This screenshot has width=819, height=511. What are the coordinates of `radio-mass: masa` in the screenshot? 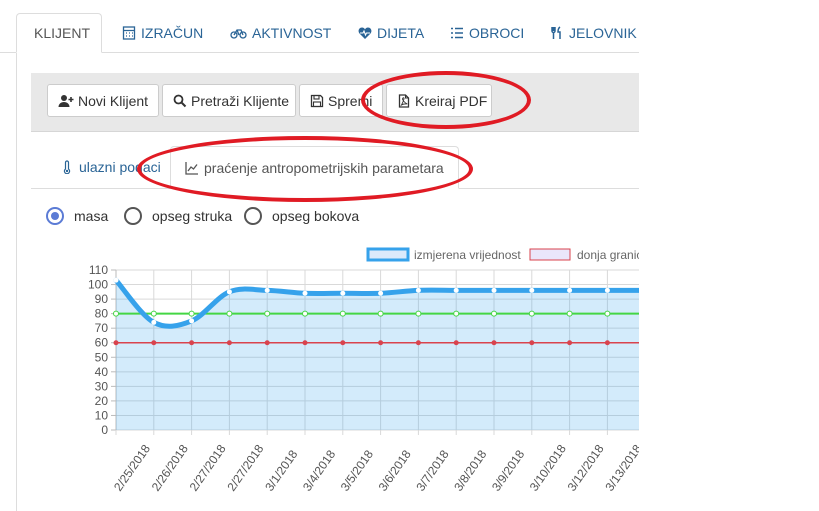 It's located at (77, 216).